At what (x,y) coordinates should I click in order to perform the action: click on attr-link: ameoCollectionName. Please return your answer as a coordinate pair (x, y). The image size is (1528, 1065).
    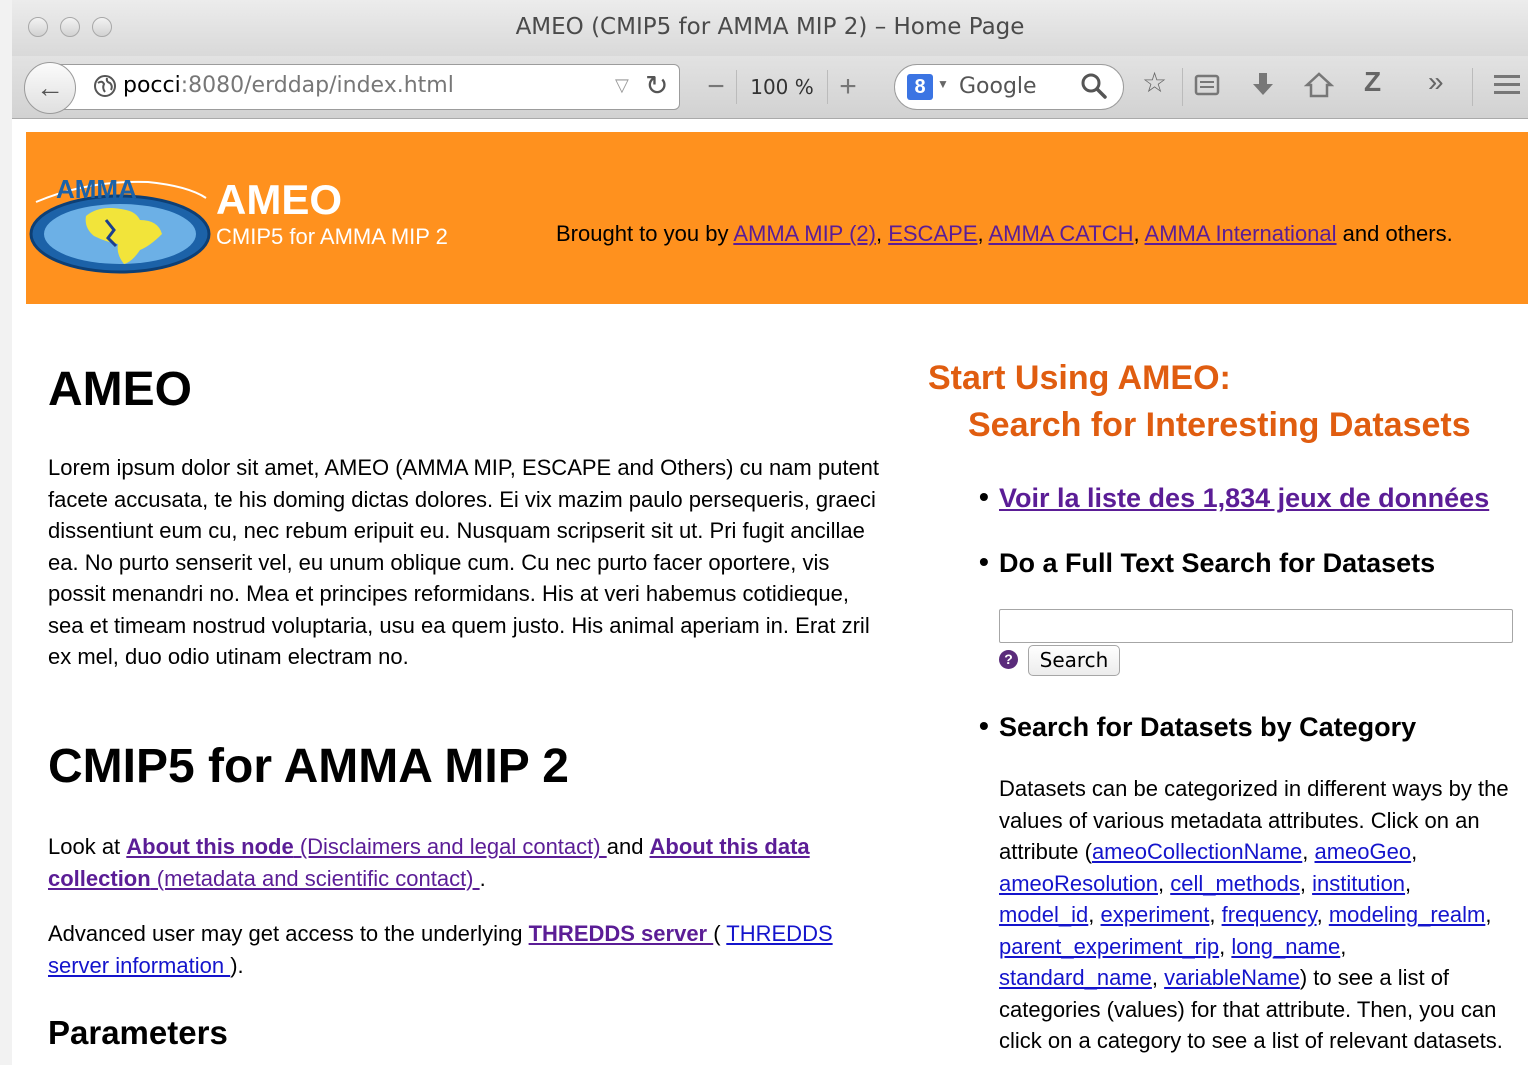
    Looking at the image, I should click on (1197, 851).